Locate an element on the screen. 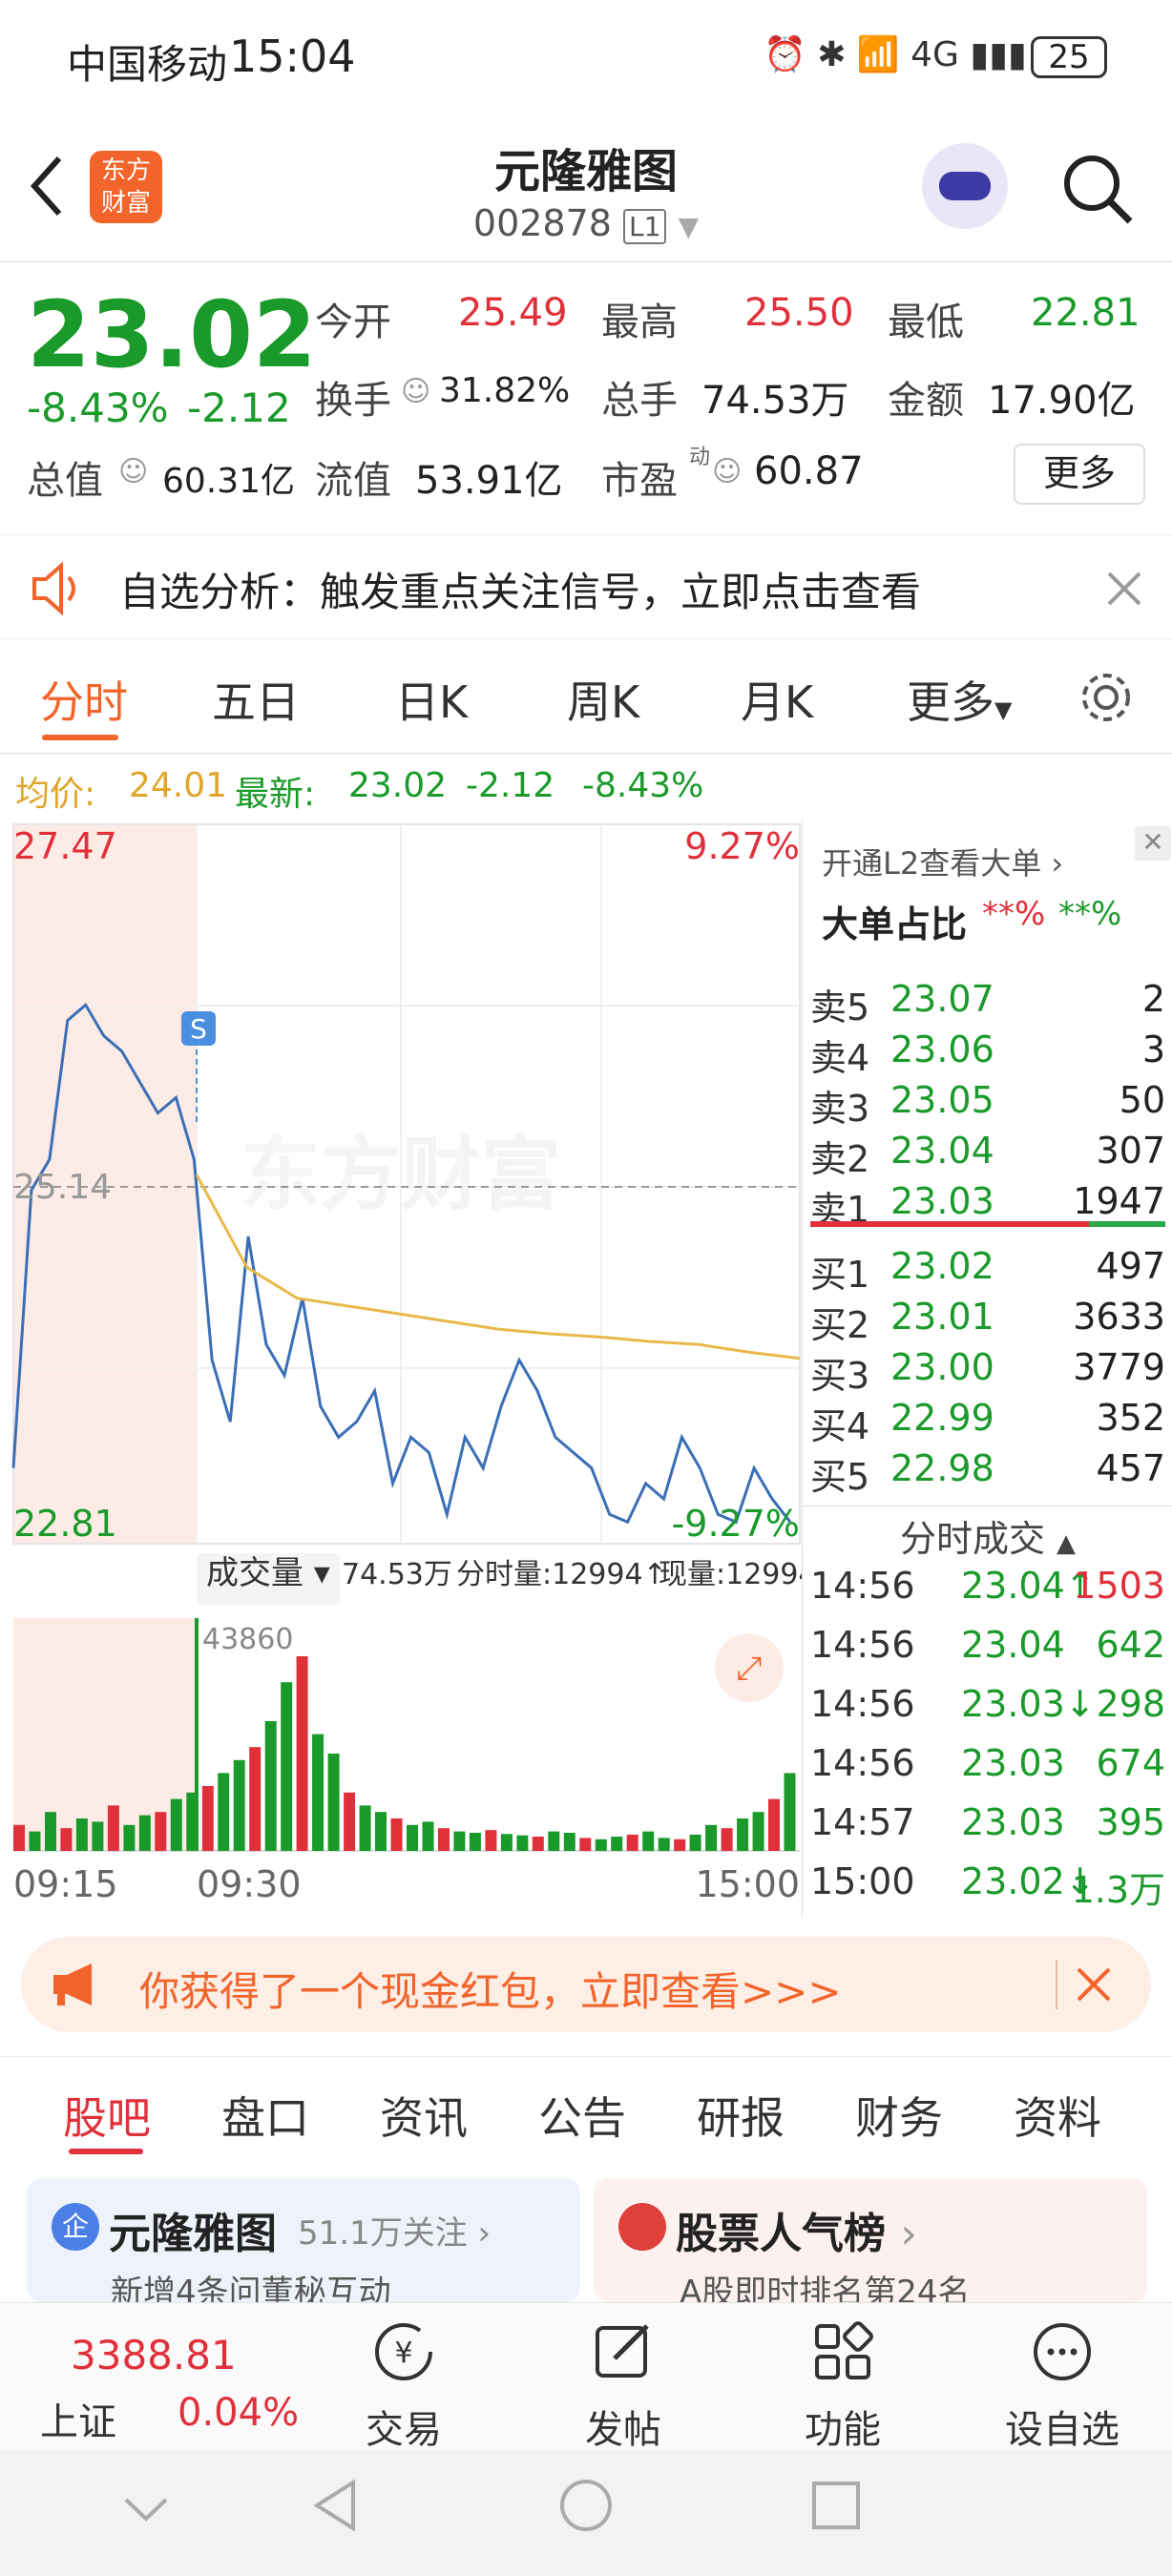 The width and height of the screenshot is (1172, 2576). latest-value: 23.02 is located at coordinates (398, 785).